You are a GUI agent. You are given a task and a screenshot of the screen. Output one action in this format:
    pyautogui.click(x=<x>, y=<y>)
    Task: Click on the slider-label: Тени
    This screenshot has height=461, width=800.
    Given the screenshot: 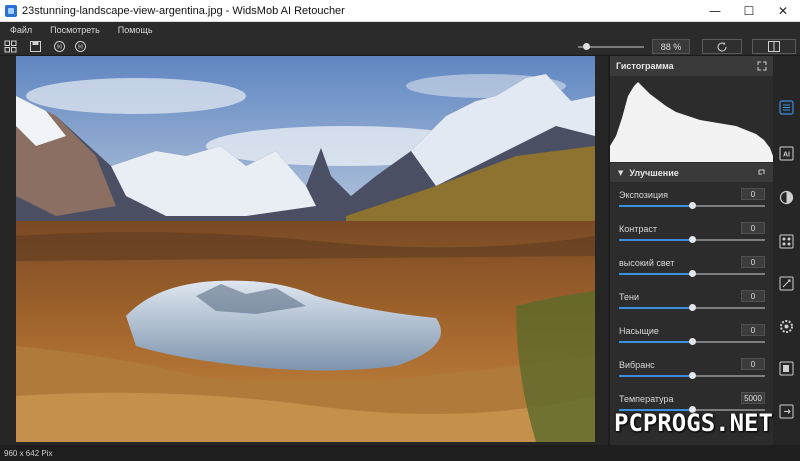 What is the action you would take?
    pyautogui.click(x=629, y=297)
    